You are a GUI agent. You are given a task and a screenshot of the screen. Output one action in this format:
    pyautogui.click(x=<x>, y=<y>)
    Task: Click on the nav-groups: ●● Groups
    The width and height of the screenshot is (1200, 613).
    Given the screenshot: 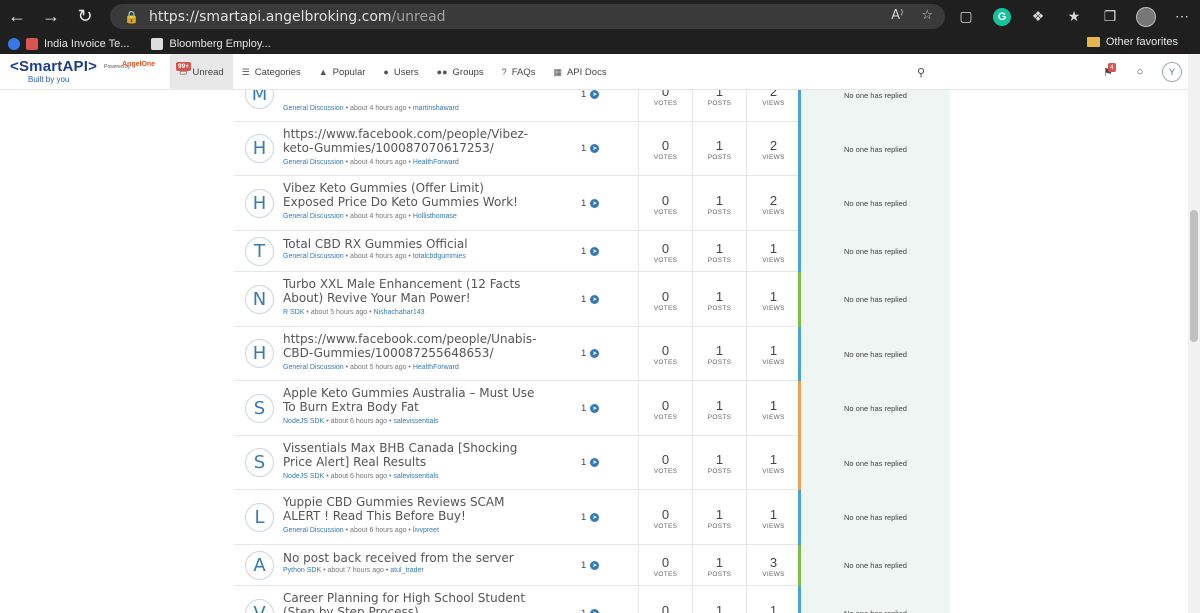 What is the action you would take?
    pyautogui.click(x=460, y=72)
    